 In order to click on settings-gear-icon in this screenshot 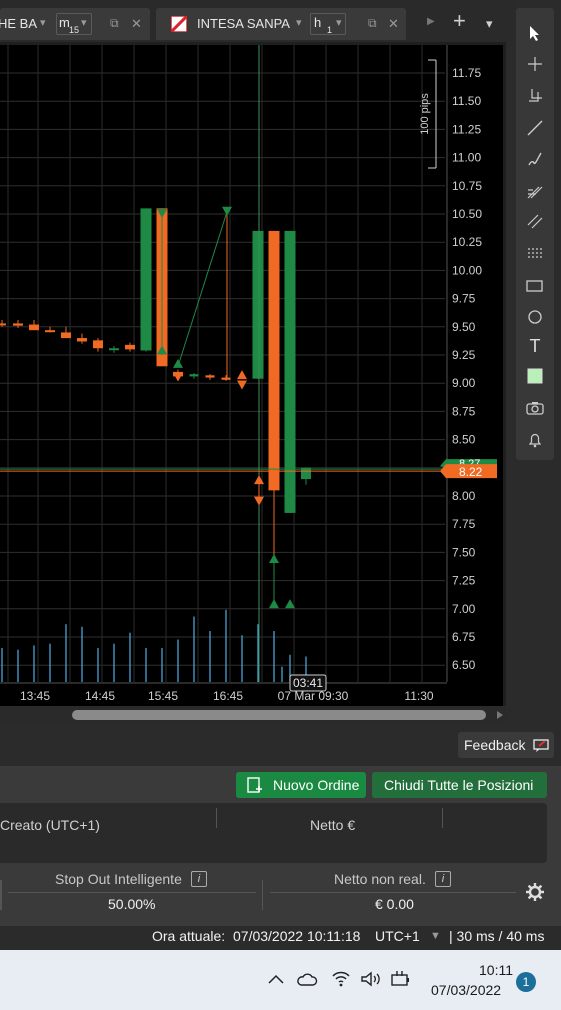, I will do `click(535, 892)`.